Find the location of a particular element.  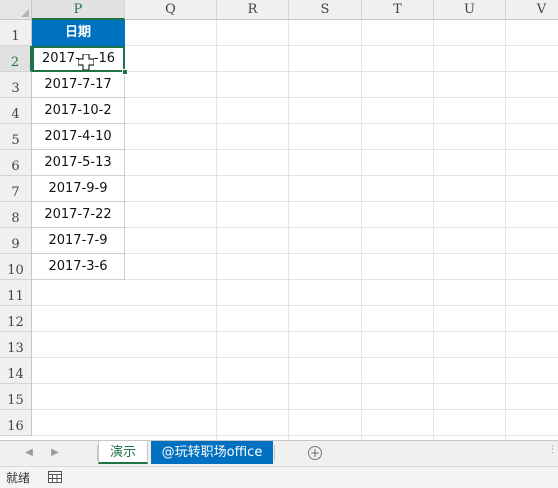

cell-p4: 2017-10-2 is located at coordinates (78, 111).